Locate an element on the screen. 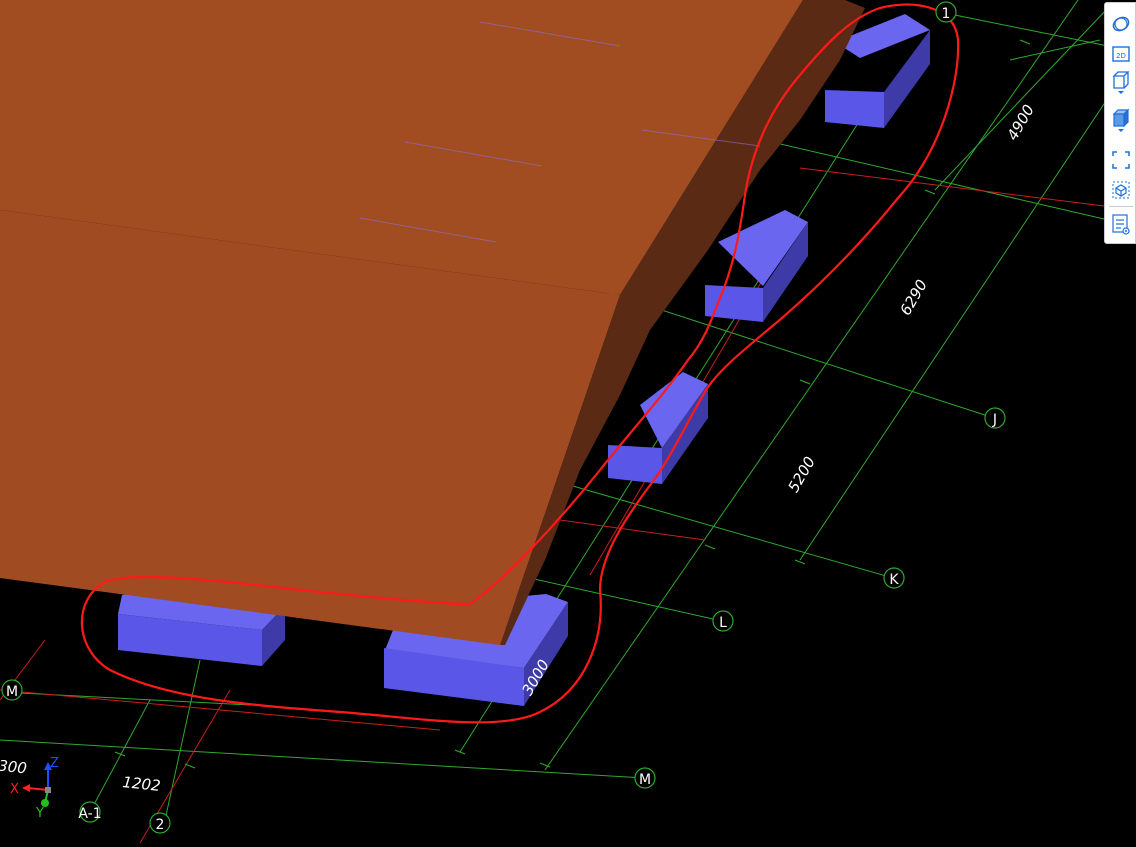 The height and width of the screenshot is (847, 1136). grid-bubble-a-1: A-1 is located at coordinates (90, 812).